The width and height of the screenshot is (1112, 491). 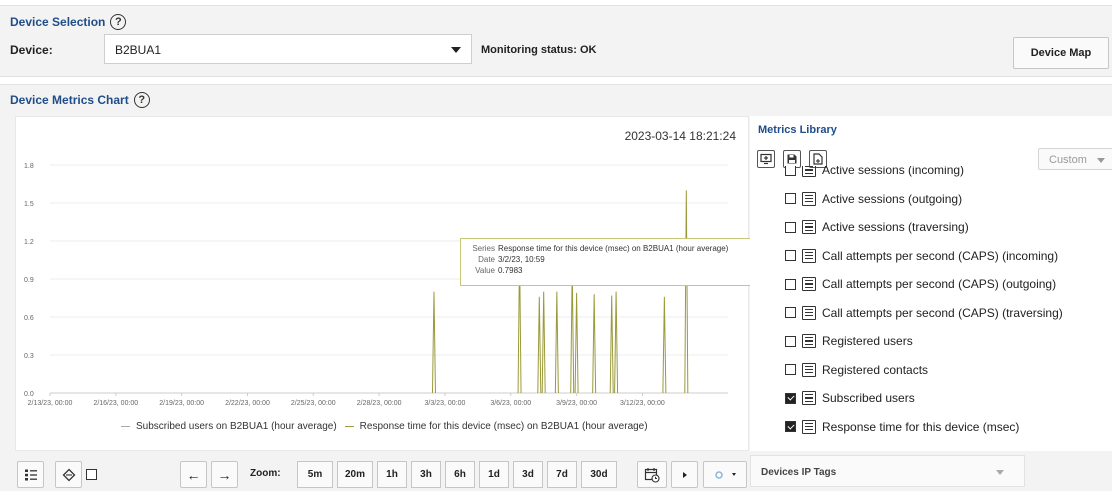 What do you see at coordinates (193, 474) in the screenshot?
I see `prev-arrow-button: ←` at bounding box center [193, 474].